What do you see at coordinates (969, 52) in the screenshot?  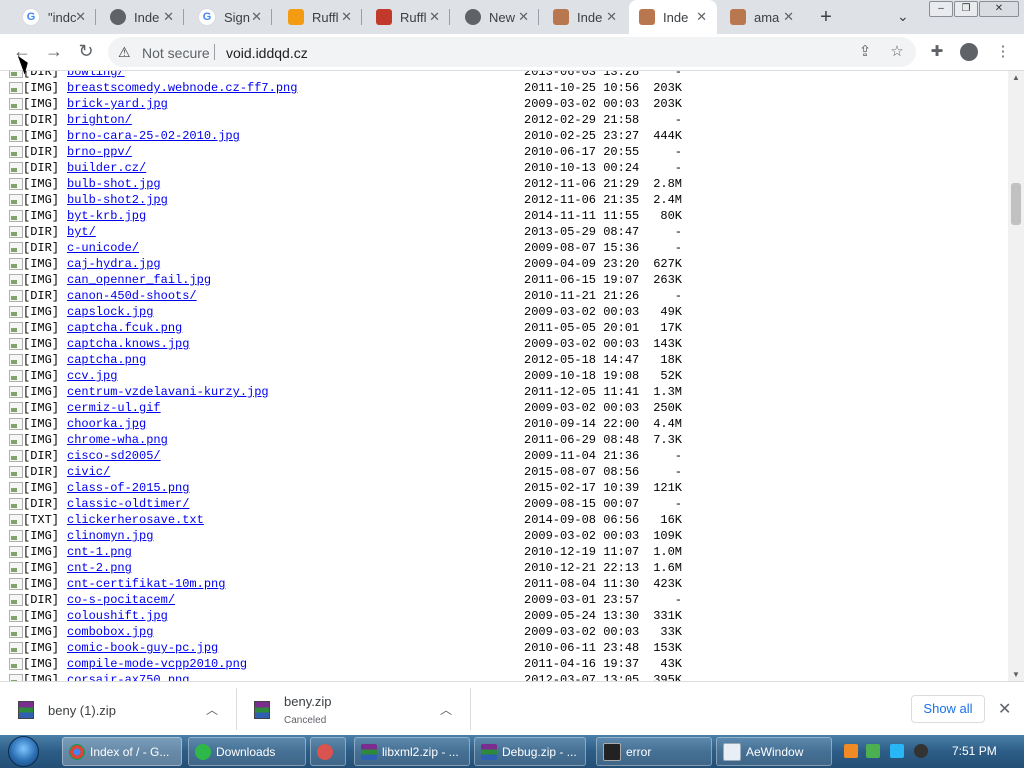 I see `profile-avatar-icon` at bounding box center [969, 52].